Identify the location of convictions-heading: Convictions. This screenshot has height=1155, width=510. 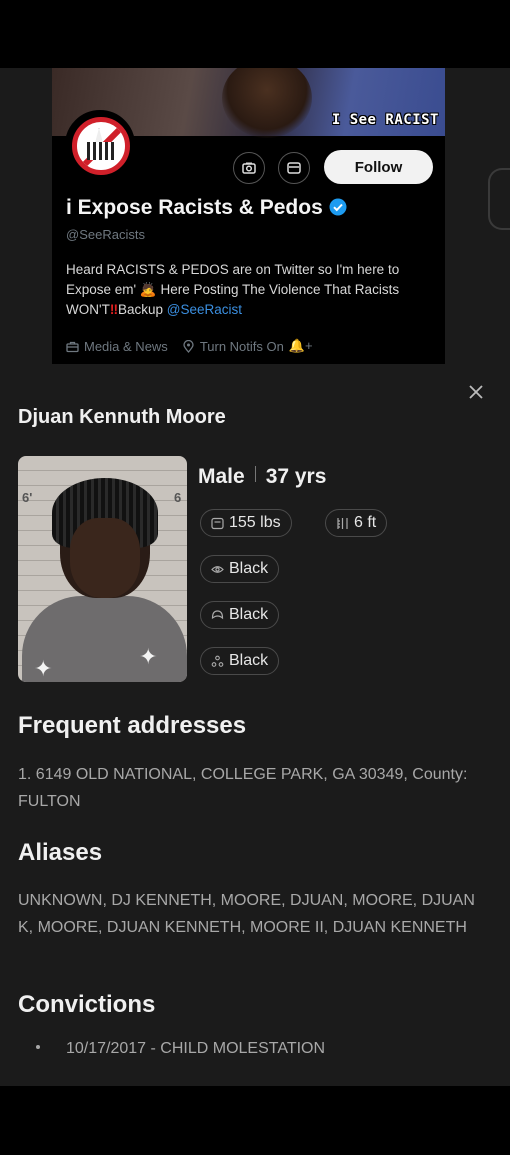
(87, 1004).